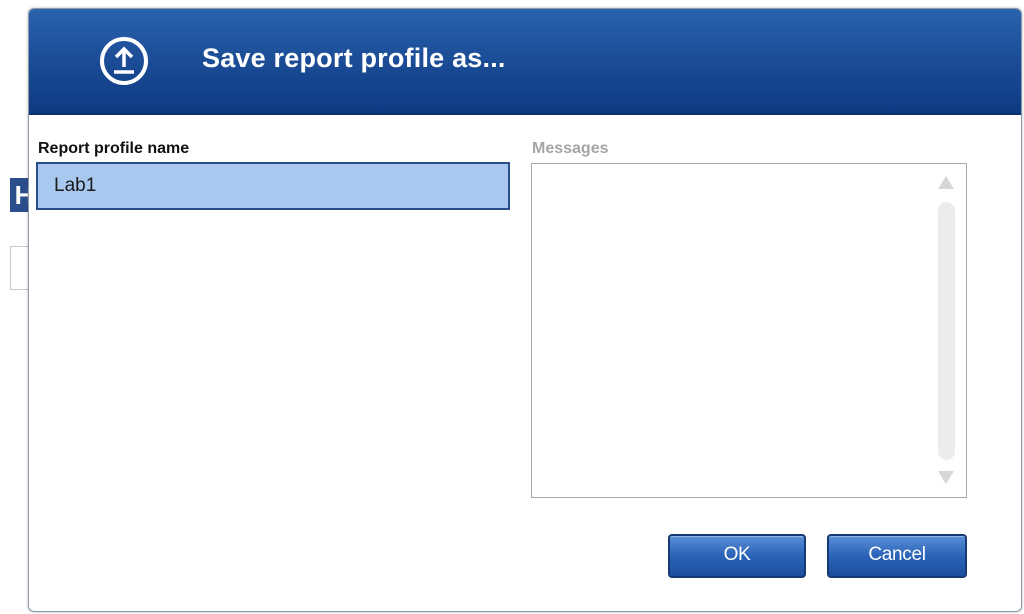 The width and height of the screenshot is (1024, 614). I want to click on report-profile-name-label: Report profile name, so click(114, 148).